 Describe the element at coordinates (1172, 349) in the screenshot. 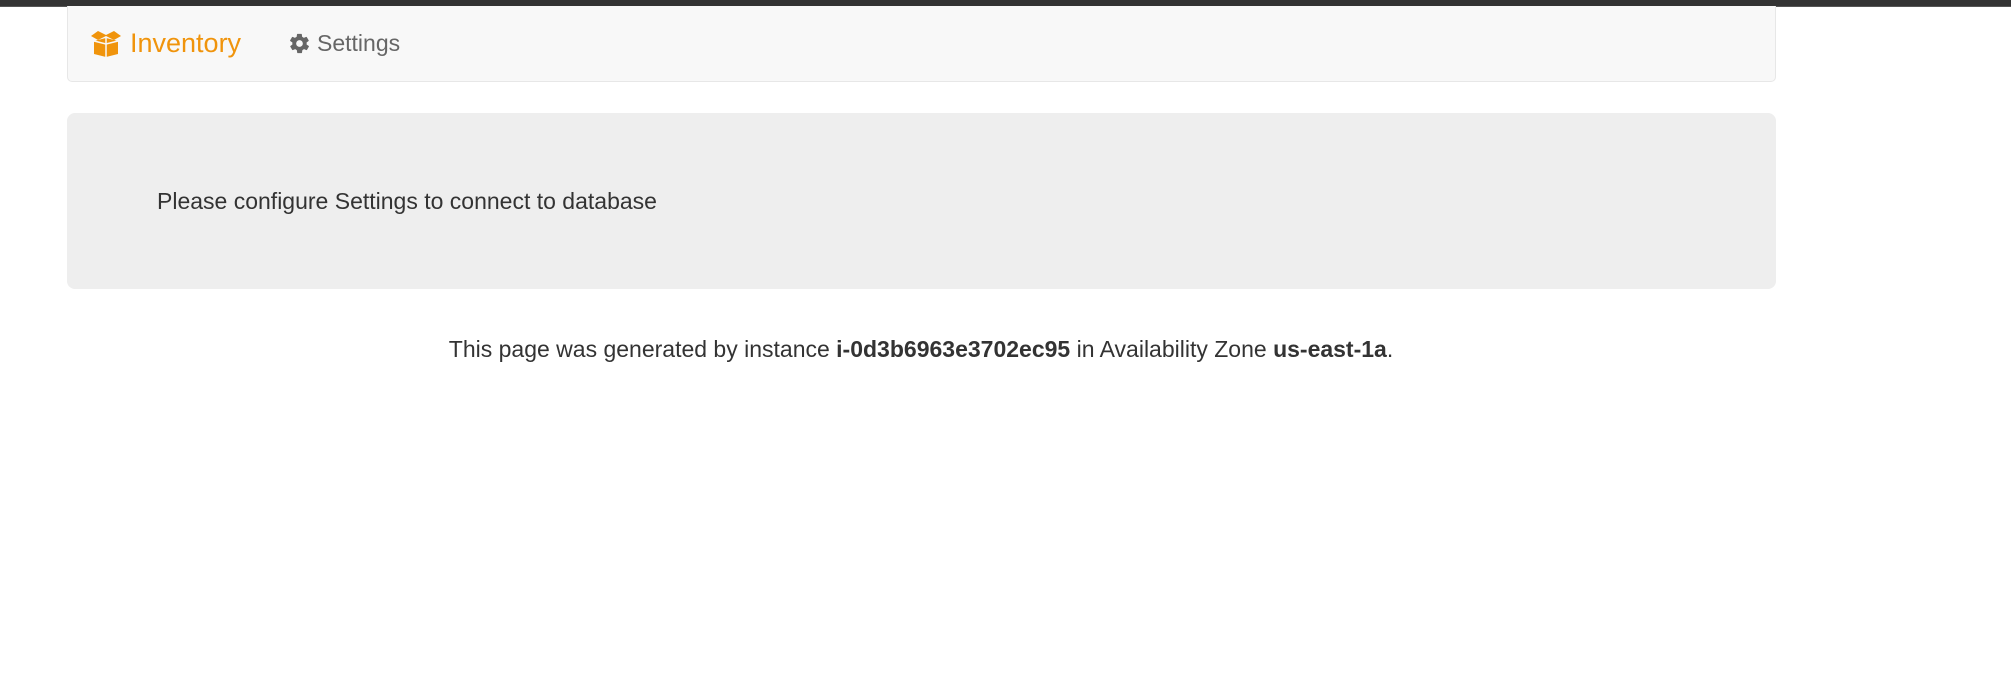

I see `footer-middle: in Availability Zone` at that location.